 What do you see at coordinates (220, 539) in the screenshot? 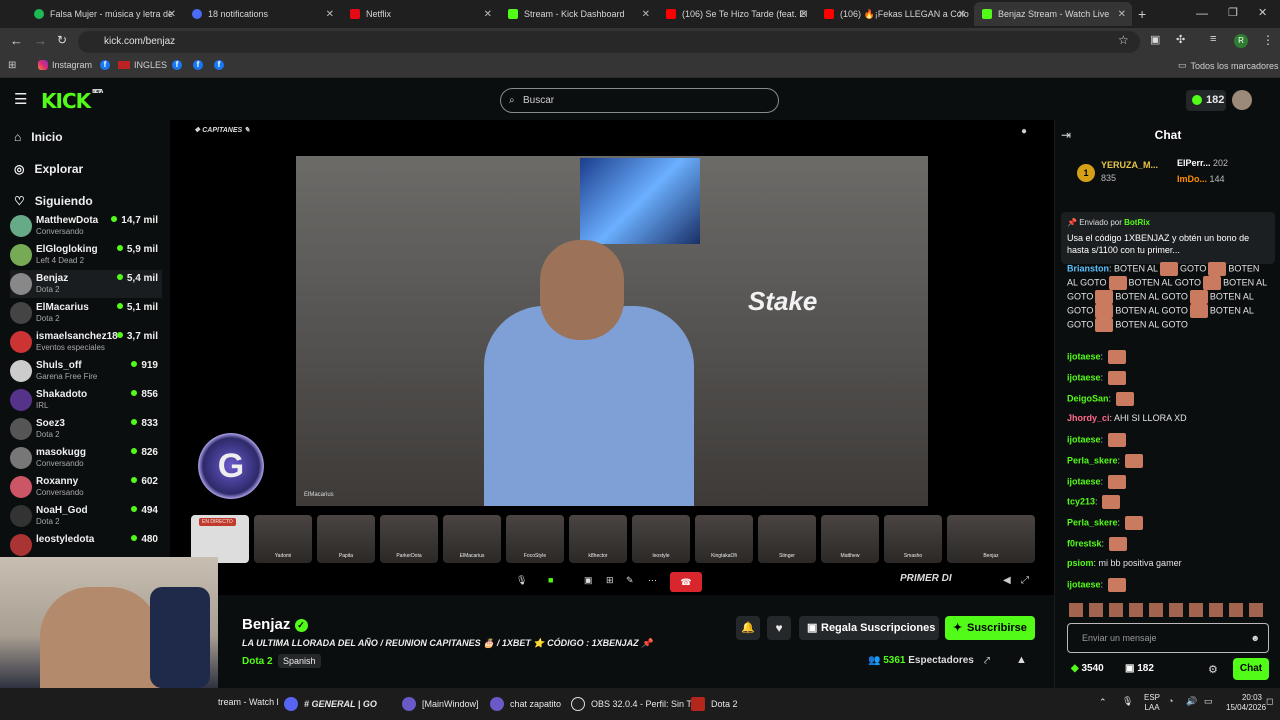
I see `participant-thumb: EN DIRECTO` at bounding box center [220, 539].